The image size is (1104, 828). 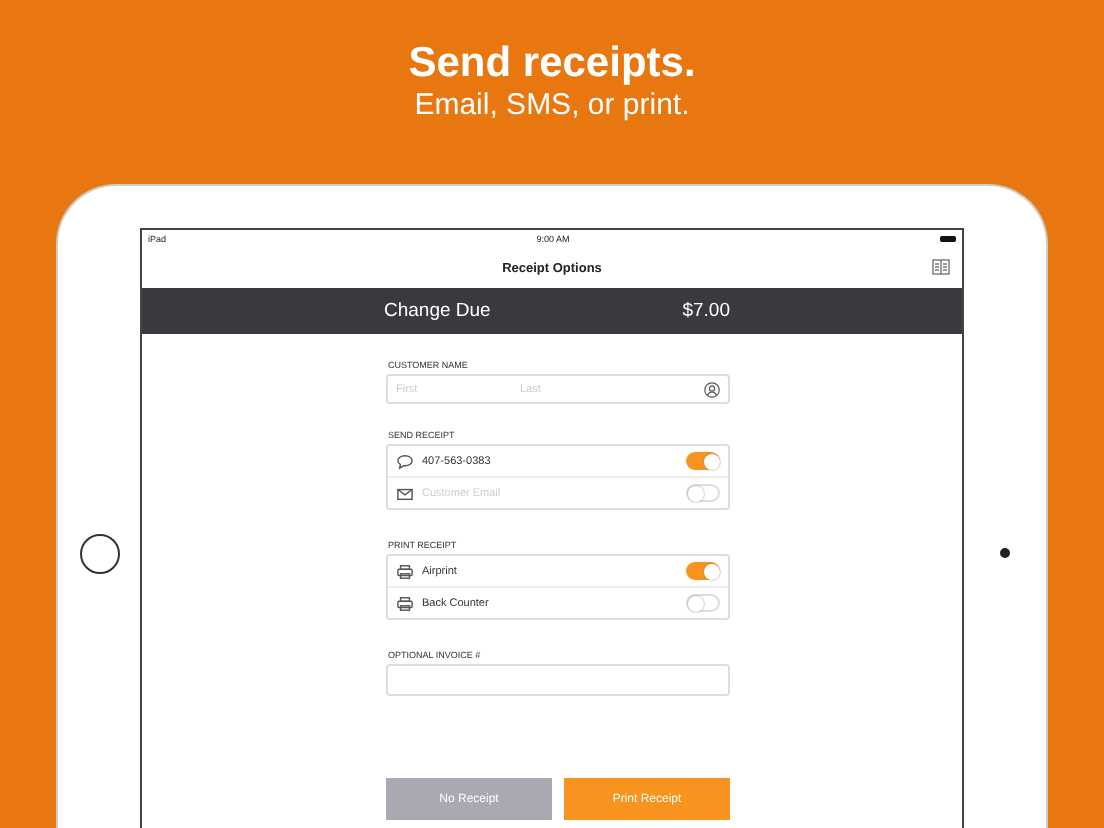 I want to click on speech-bubble-icon, so click(x=405, y=461).